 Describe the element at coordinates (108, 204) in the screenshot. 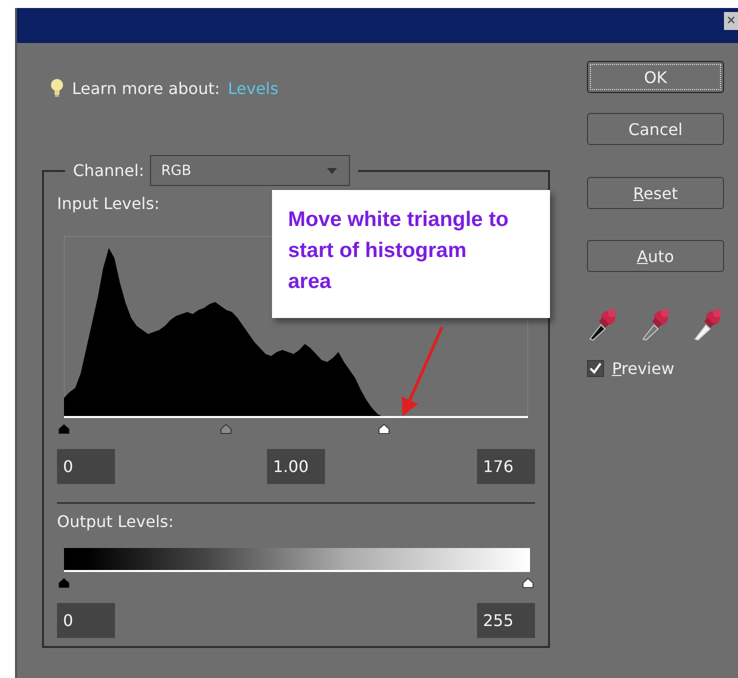

I see `input-levels-label: Input Levels:` at that location.